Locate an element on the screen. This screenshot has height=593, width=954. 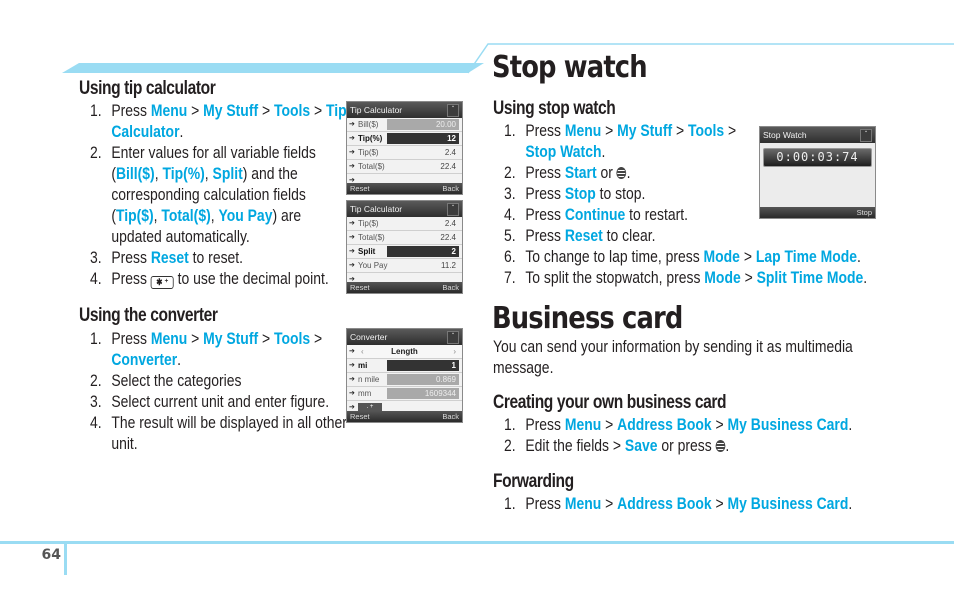
field-row: ➔ mi 1 is located at coordinates (404, 366).